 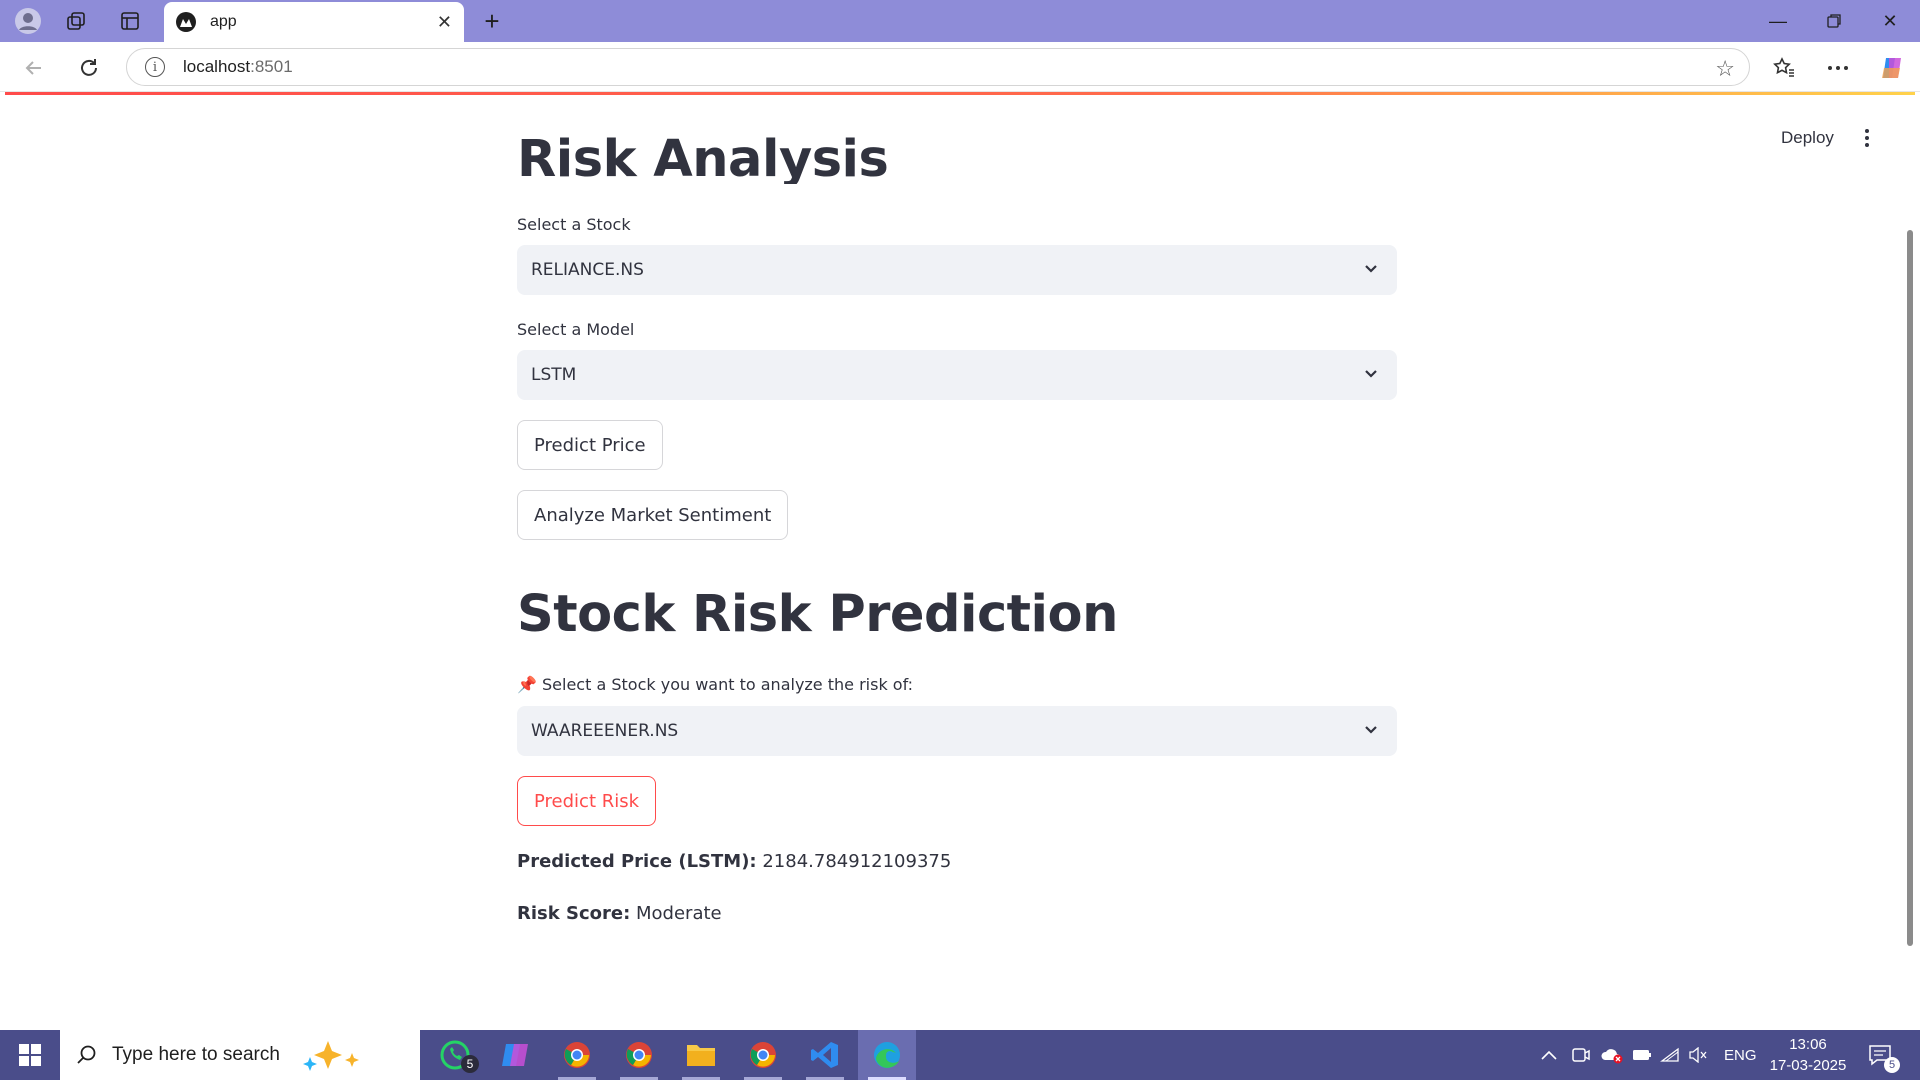 I want to click on analyze-sentiment-button: Analyze Market Sentiment, so click(x=653, y=515).